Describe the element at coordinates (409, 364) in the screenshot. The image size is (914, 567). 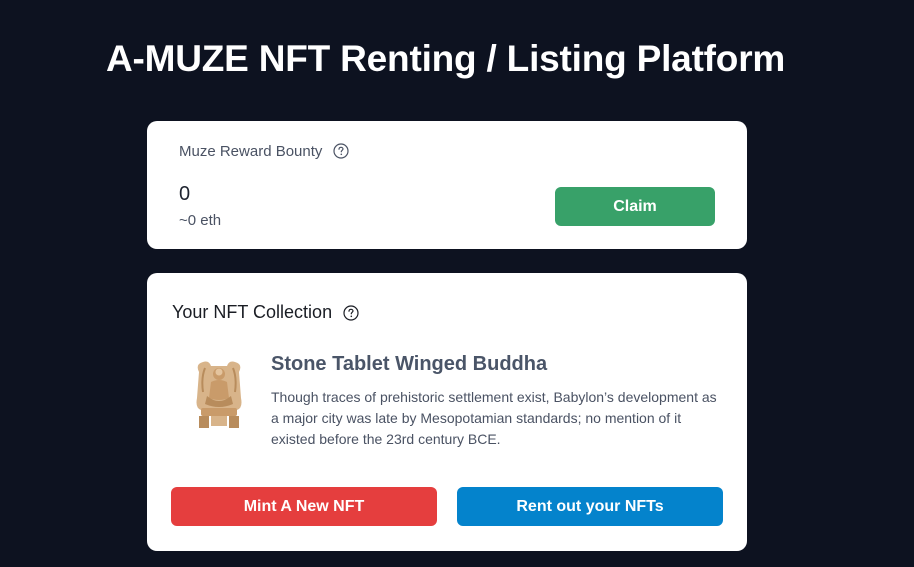
I see `nft-title: Stone Tablet Winged Buddha` at that location.